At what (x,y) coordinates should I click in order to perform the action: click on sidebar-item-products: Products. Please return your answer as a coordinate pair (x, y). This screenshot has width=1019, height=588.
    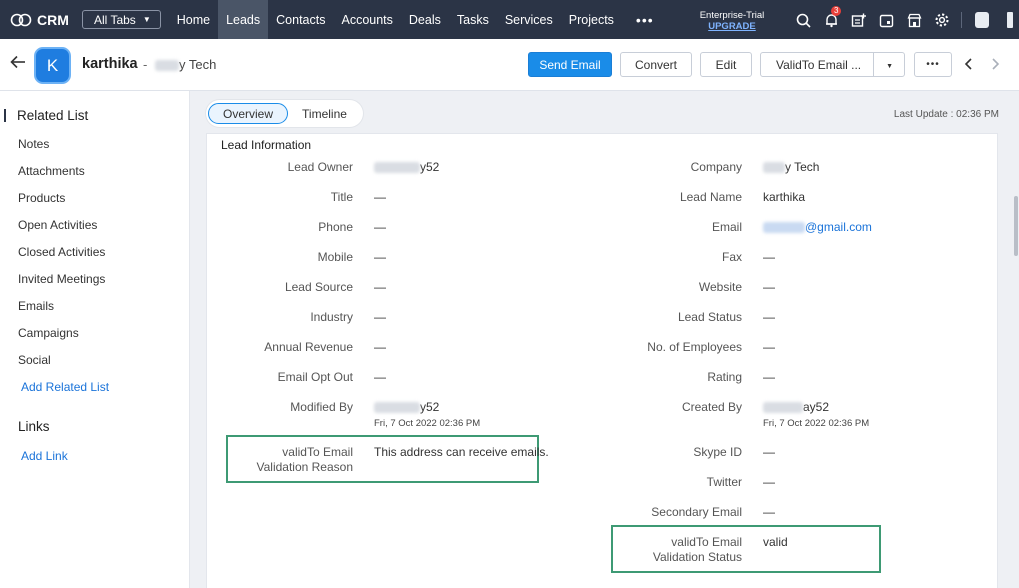
    Looking at the image, I should click on (41, 198).